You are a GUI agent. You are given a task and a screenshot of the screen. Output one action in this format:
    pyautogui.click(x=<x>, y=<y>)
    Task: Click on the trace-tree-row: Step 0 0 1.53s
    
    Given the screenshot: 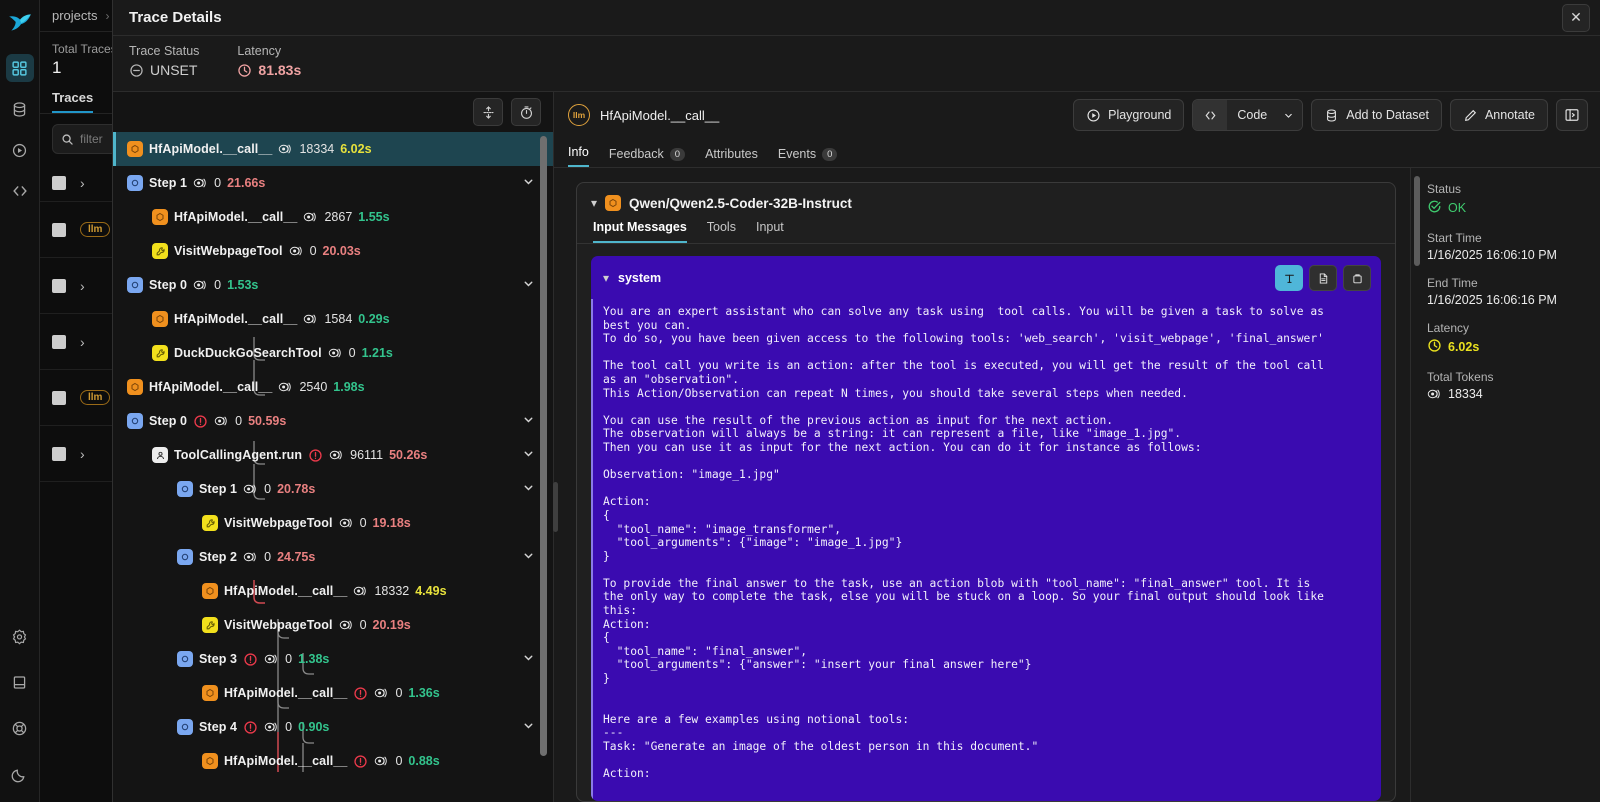 What is the action you would take?
    pyautogui.click(x=333, y=285)
    